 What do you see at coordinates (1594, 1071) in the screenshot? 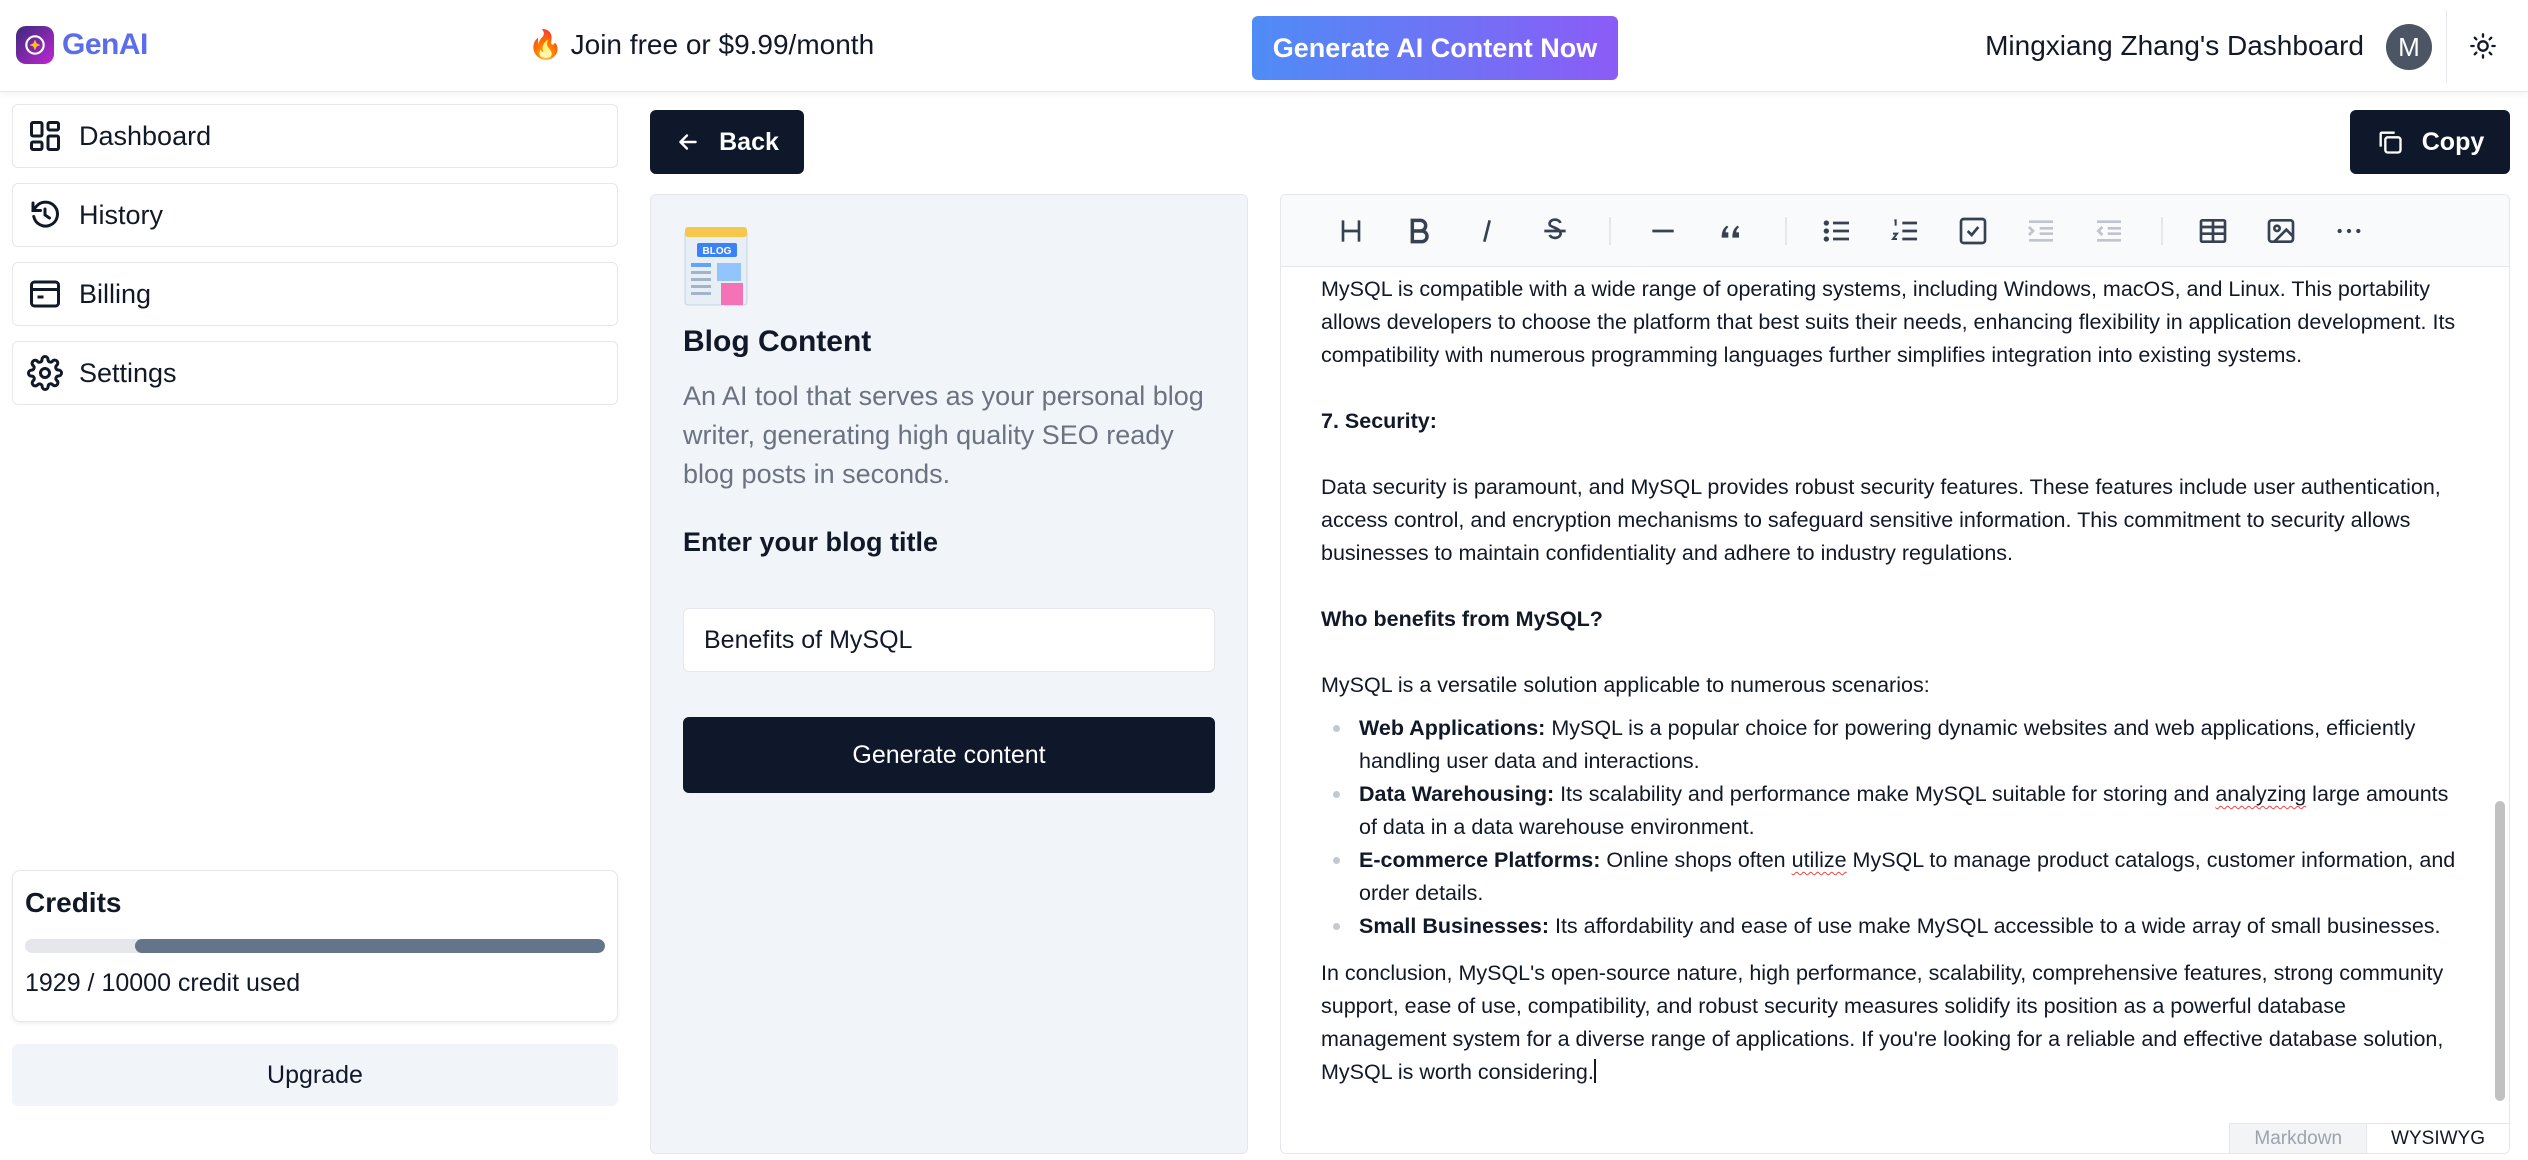
I see `text-caret` at bounding box center [1594, 1071].